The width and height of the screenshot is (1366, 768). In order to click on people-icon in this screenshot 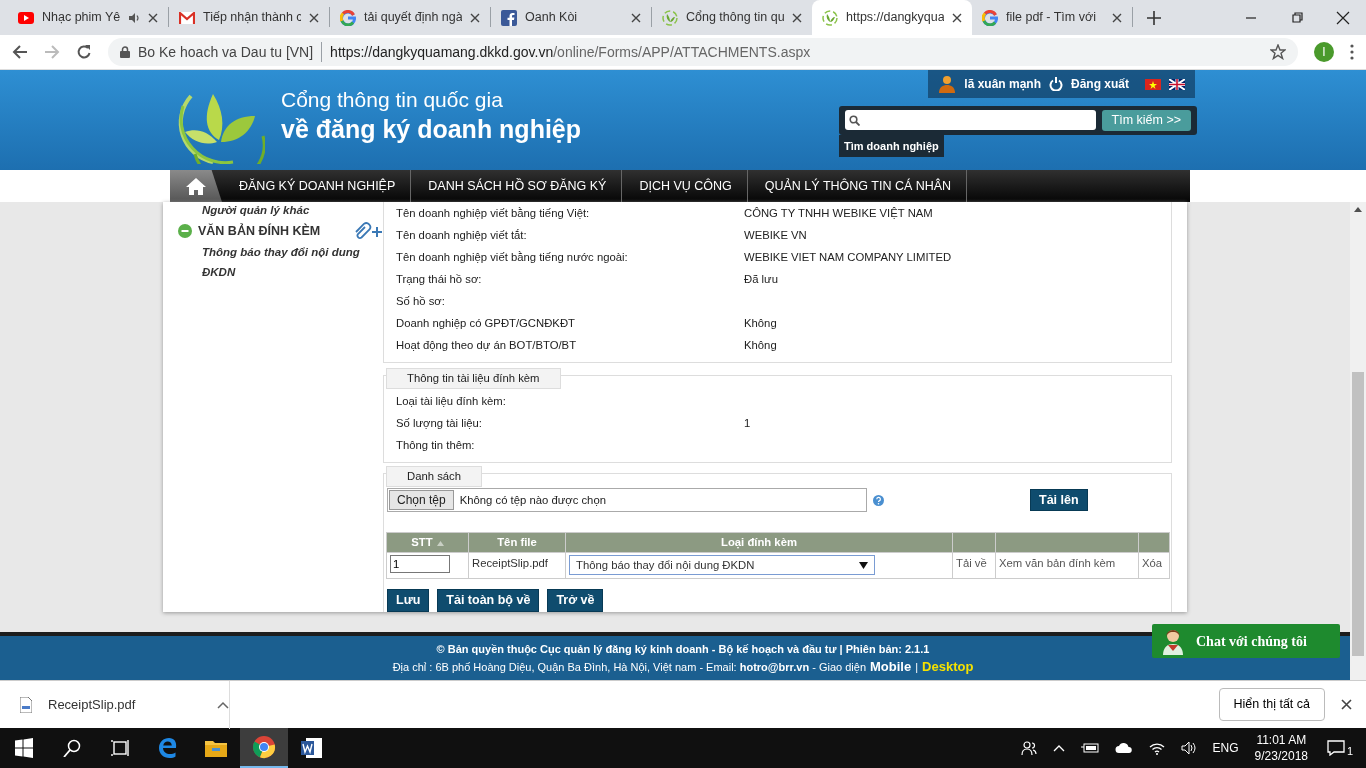, I will do `click(1028, 748)`.